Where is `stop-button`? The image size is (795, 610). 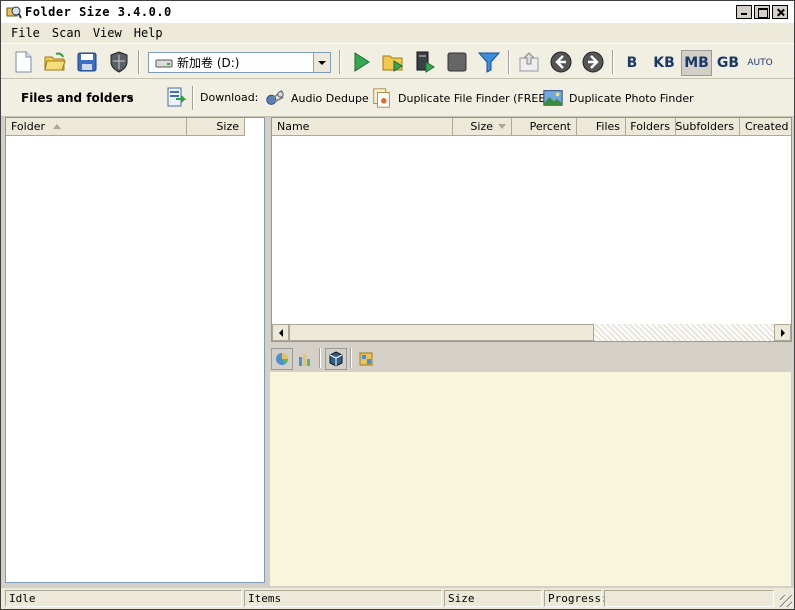
stop-button is located at coordinates (457, 62).